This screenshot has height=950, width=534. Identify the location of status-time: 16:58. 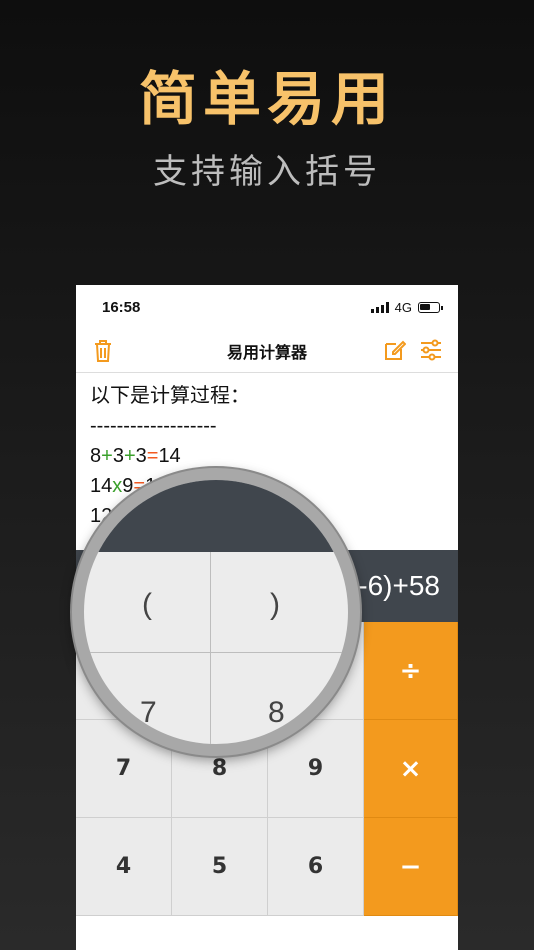
(121, 307).